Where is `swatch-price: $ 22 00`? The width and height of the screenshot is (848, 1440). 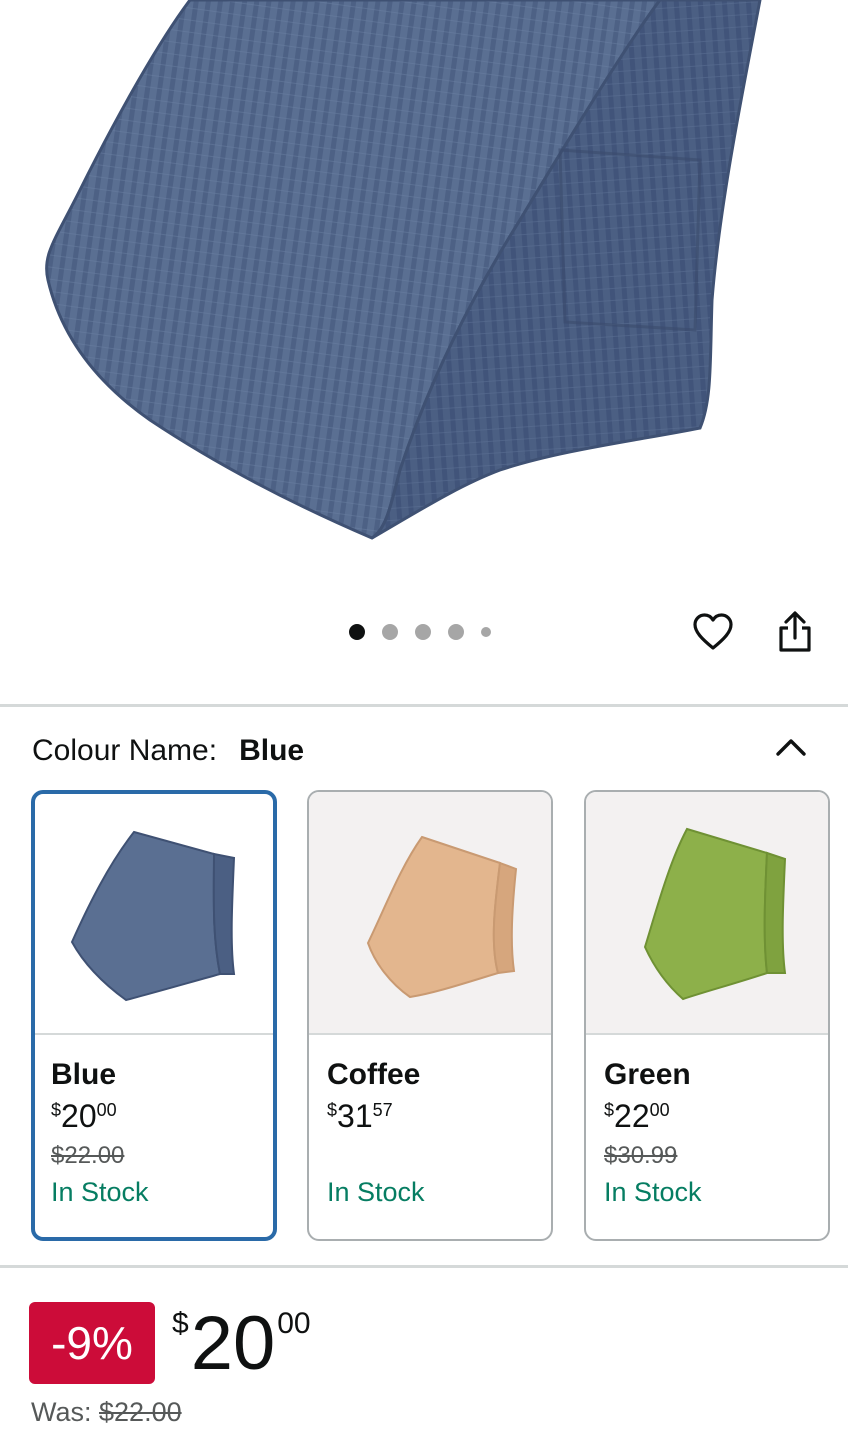
swatch-price: $ 22 00 is located at coordinates (716, 1116).